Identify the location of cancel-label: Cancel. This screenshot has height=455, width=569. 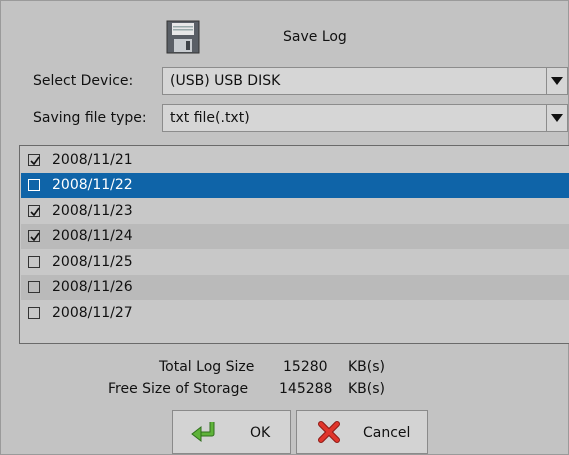
(387, 433).